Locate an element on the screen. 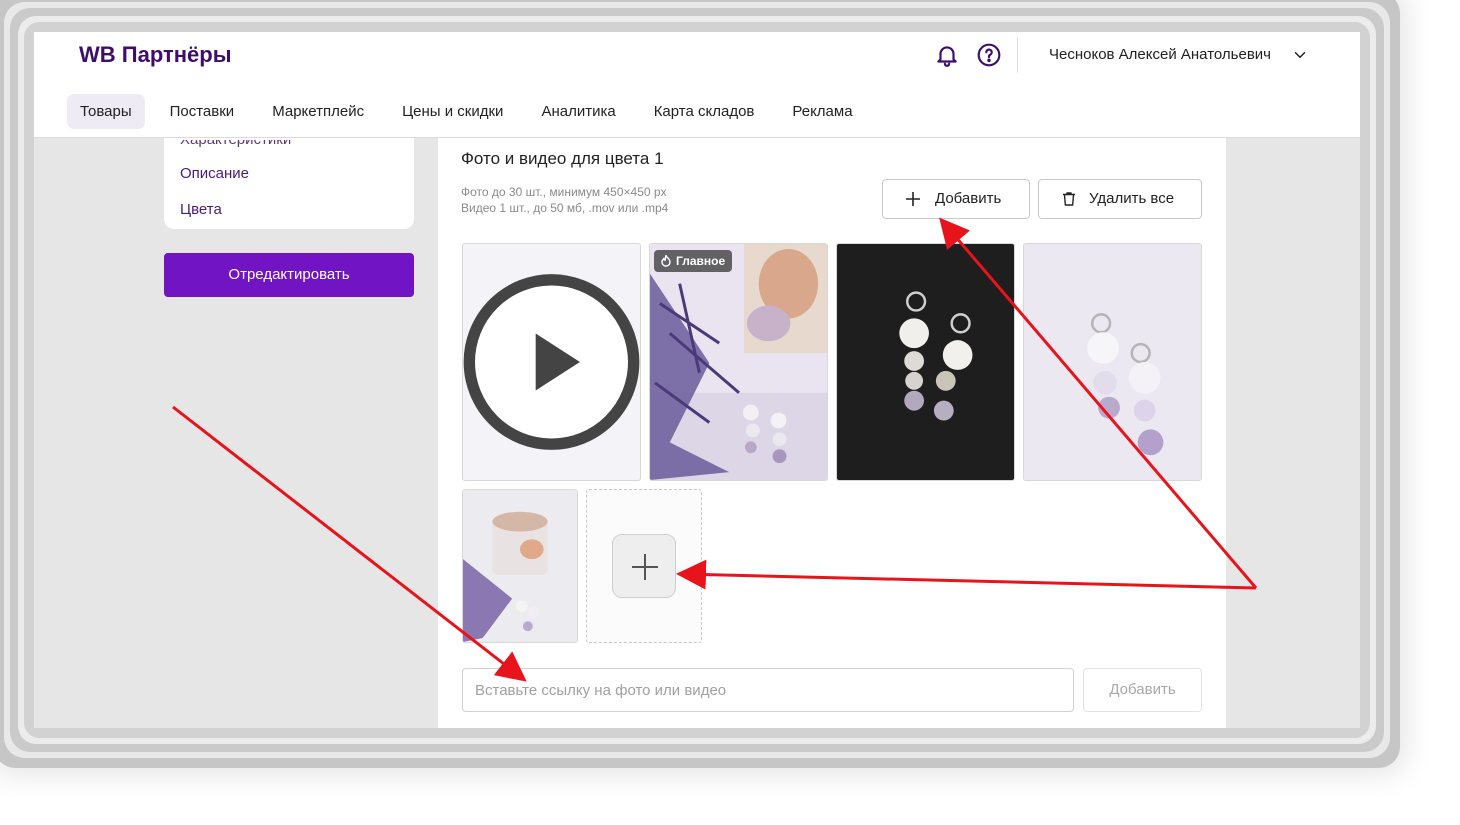 The image size is (1460, 825). video-tile is located at coordinates (551, 362).